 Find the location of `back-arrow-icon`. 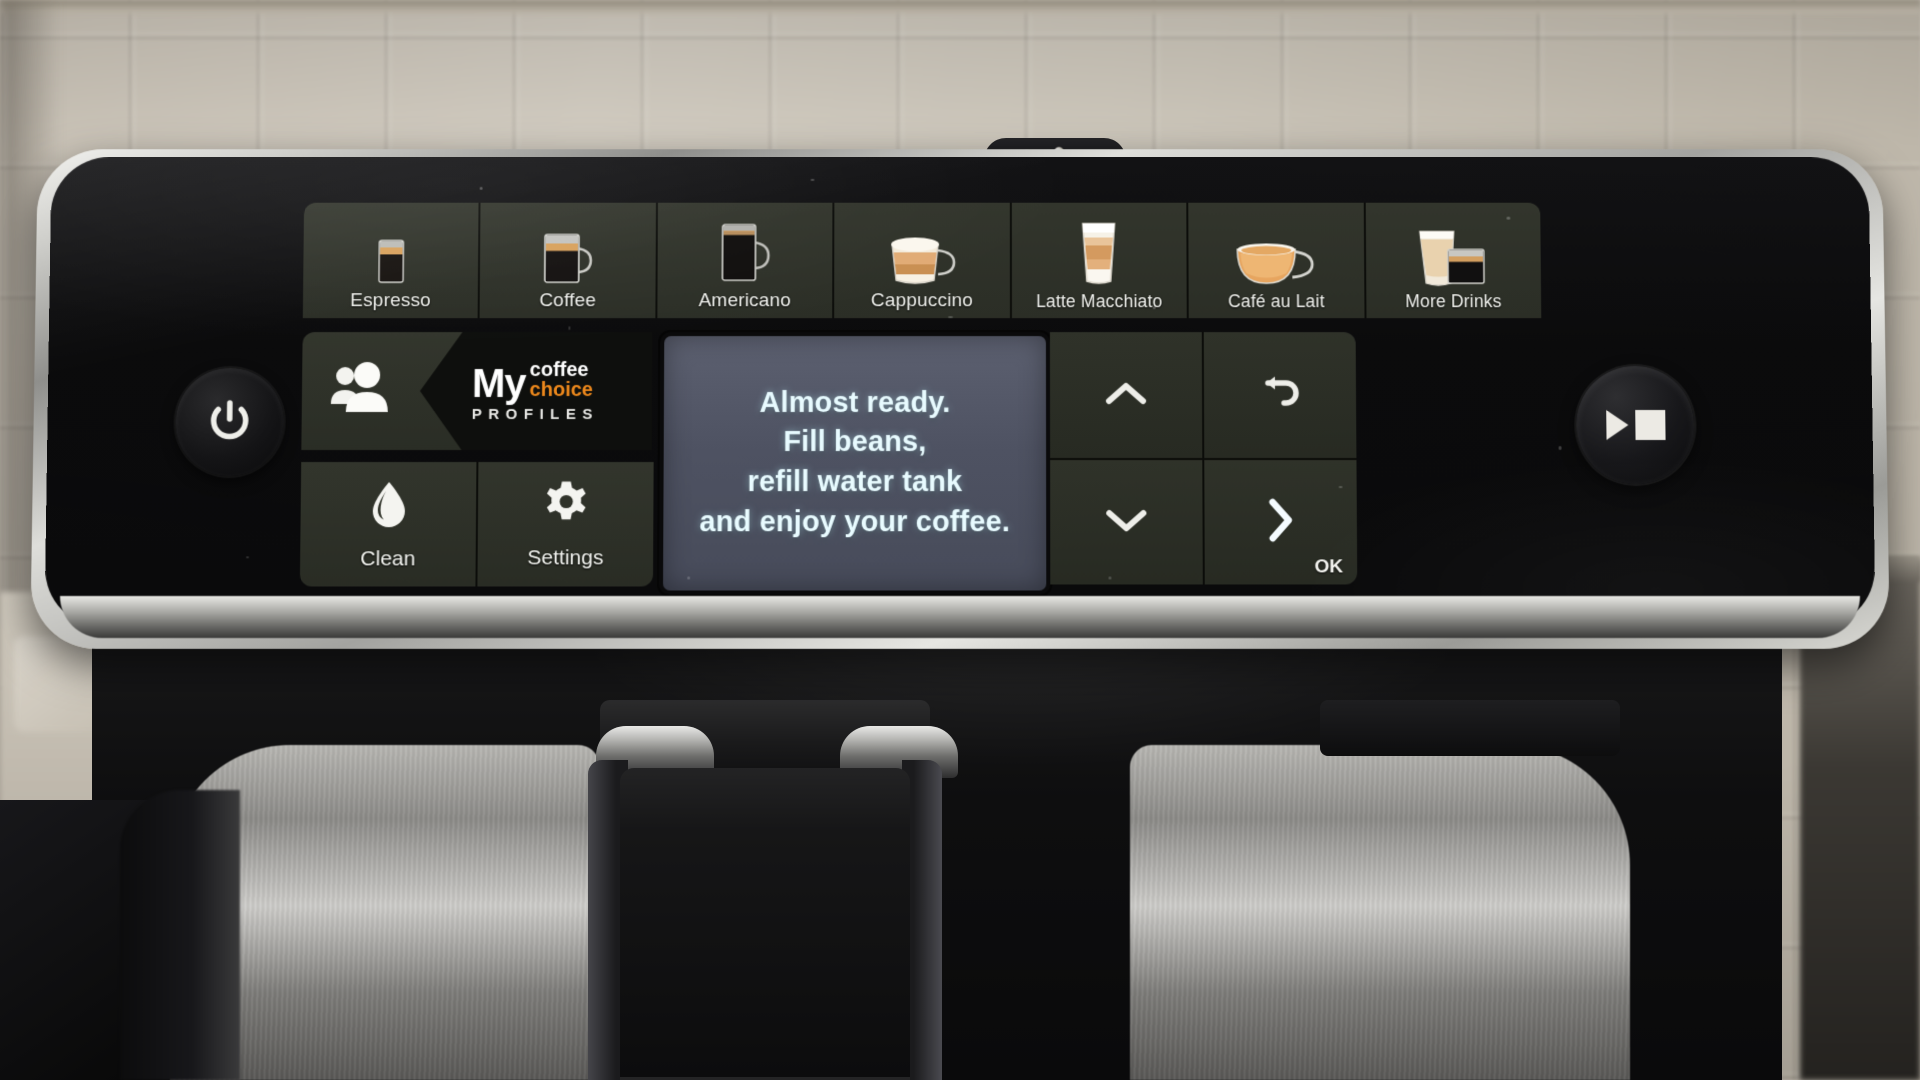

back-arrow-icon is located at coordinates (1280, 395).